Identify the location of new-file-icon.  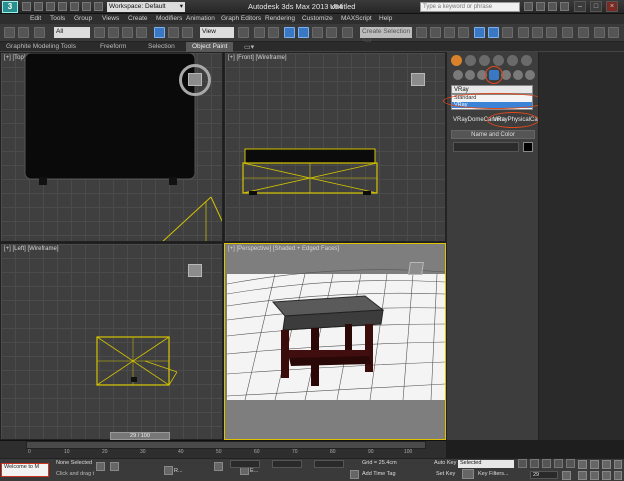
(26, 6).